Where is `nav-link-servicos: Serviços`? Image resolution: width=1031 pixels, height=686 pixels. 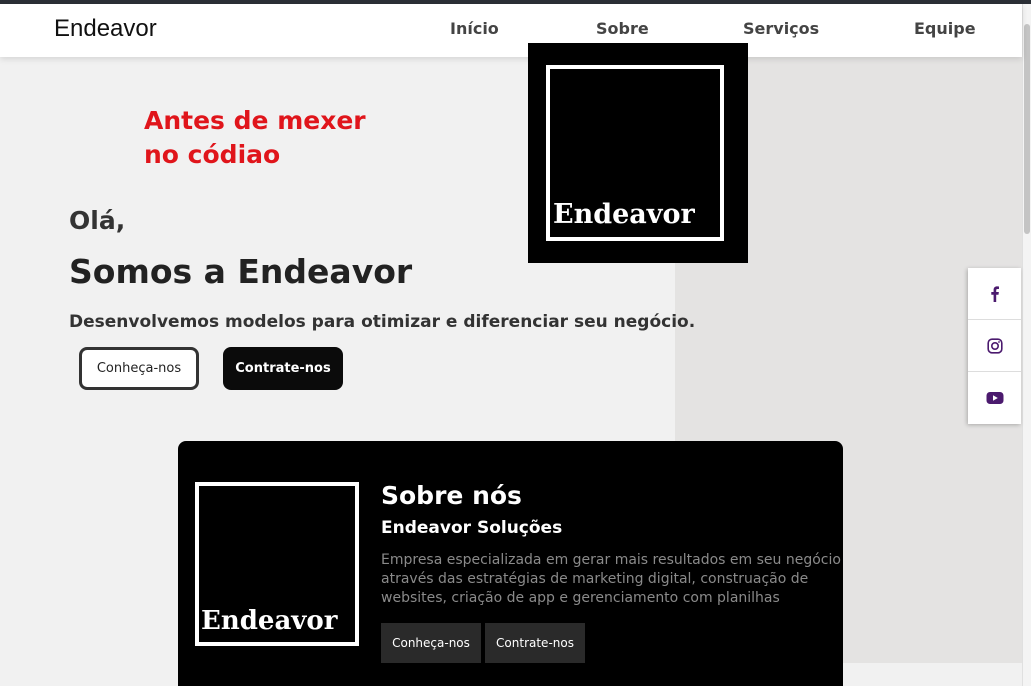
nav-link-servicos: Serviços is located at coordinates (781, 28).